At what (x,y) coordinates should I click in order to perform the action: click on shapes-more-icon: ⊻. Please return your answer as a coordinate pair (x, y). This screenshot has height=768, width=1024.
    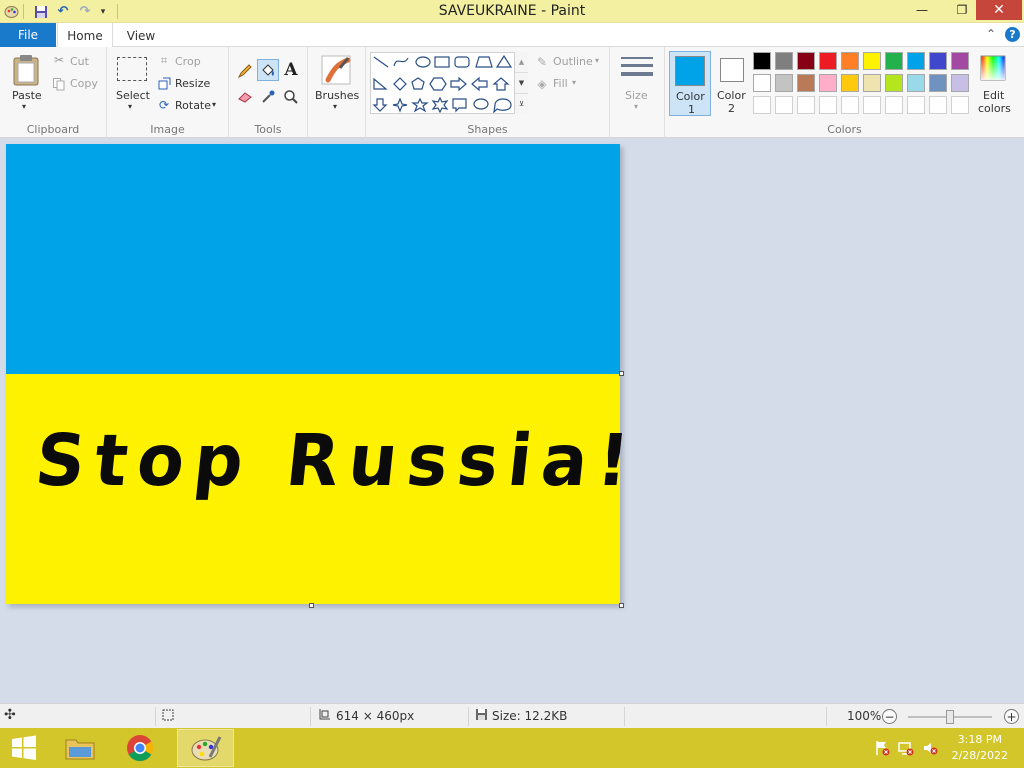
    Looking at the image, I should click on (521, 104).